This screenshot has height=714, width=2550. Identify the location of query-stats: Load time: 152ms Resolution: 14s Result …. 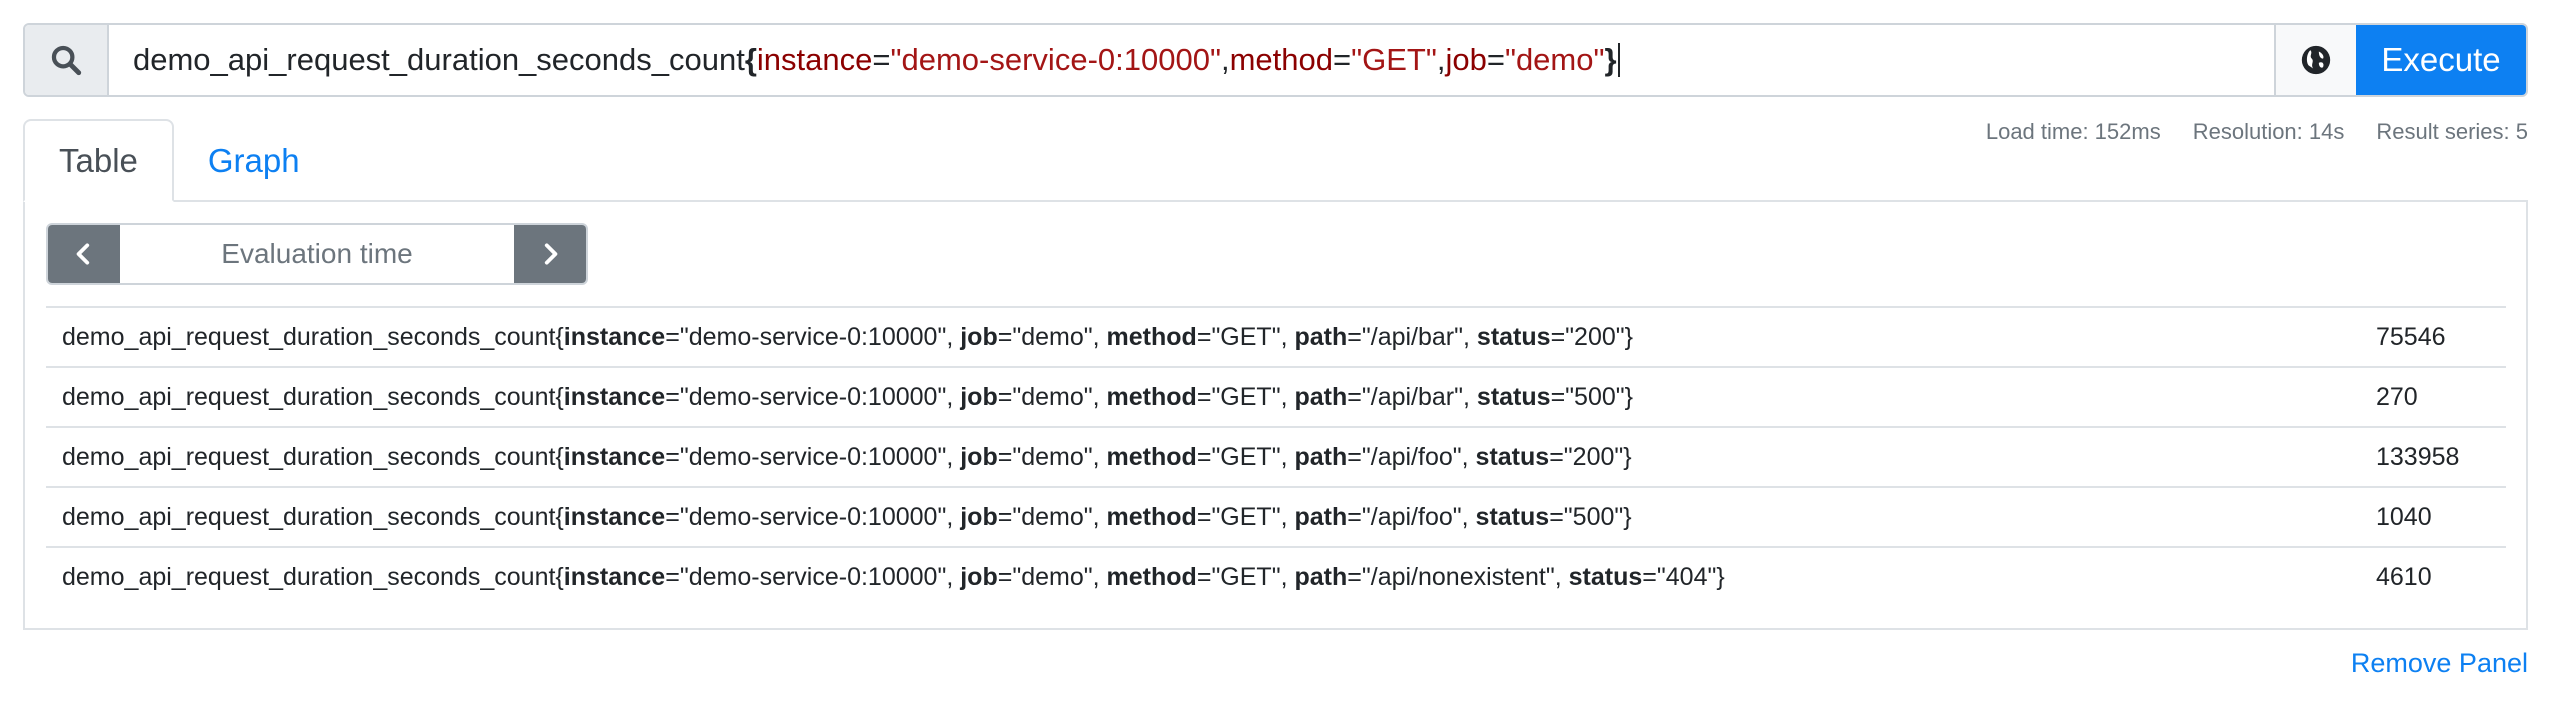
(2257, 132).